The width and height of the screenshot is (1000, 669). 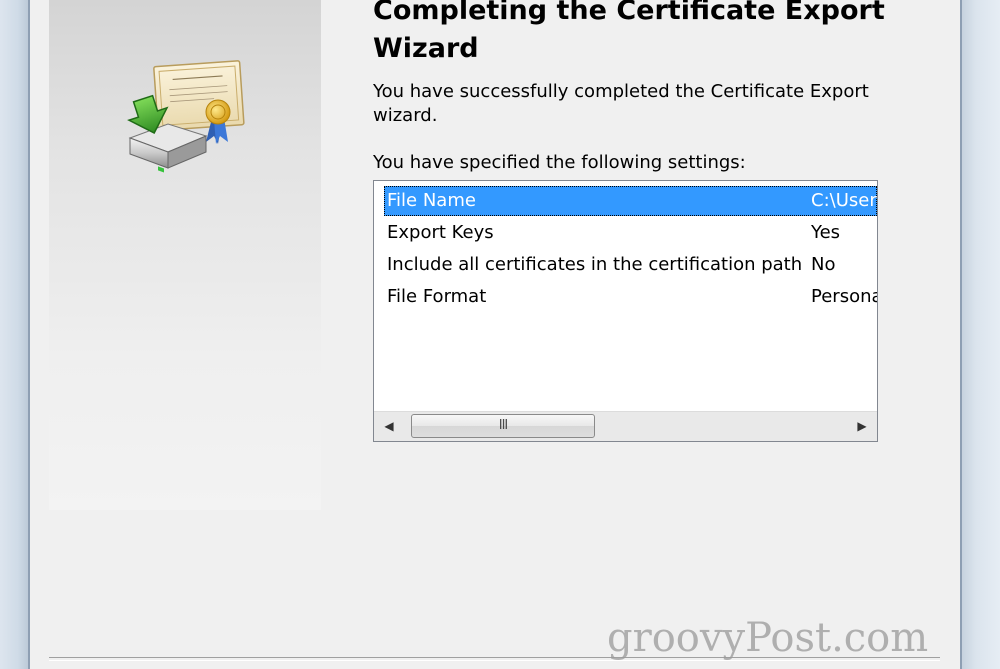 What do you see at coordinates (844, 200) in the screenshot?
I see `setting-value: C:\User` at bounding box center [844, 200].